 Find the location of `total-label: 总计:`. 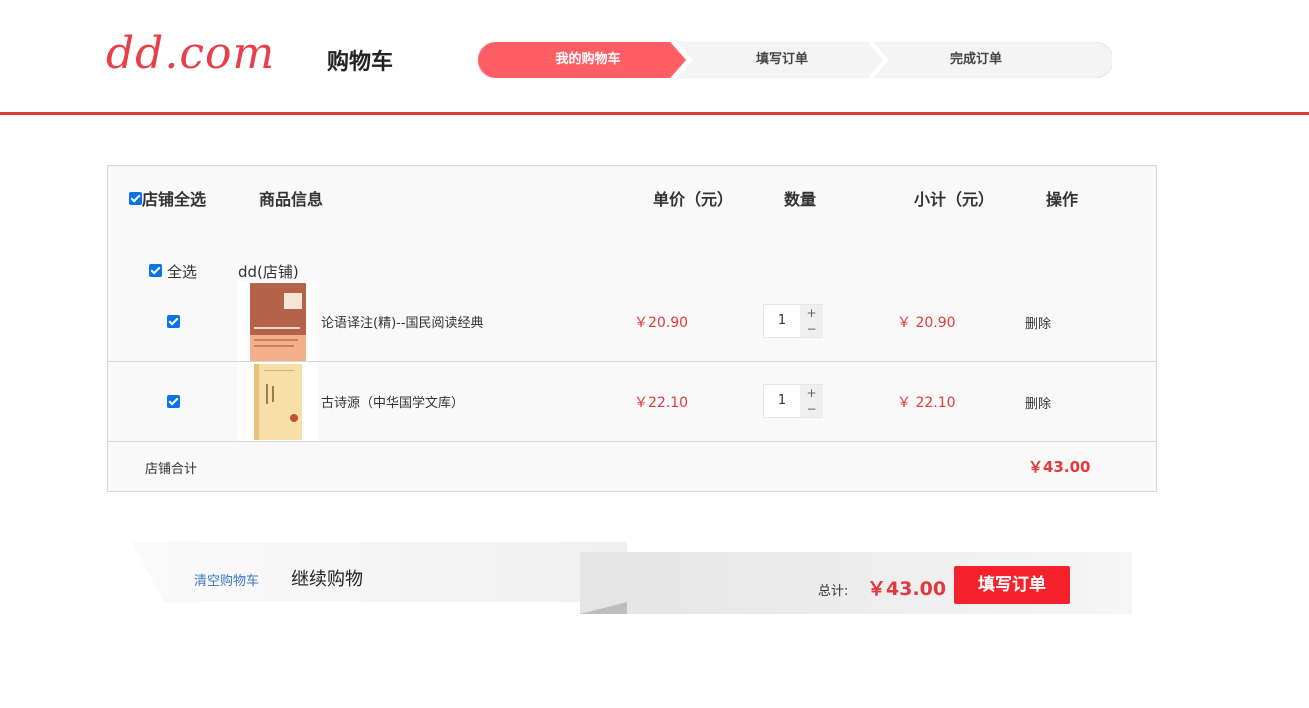

total-label: 总计: is located at coordinates (833, 591).